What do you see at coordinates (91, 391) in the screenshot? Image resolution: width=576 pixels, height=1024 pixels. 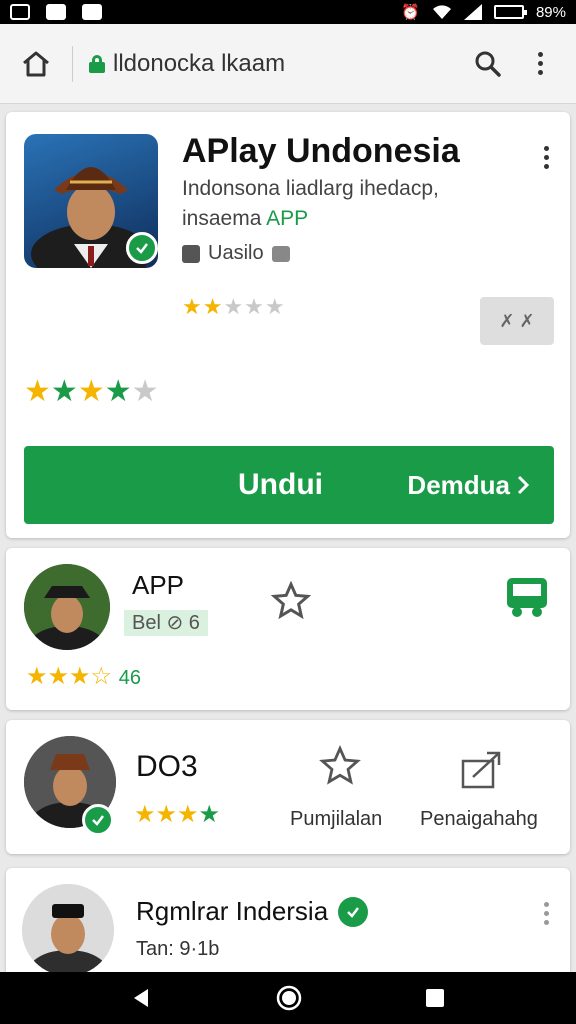 I see `big-rating: ★★★★★` at bounding box center [91, 391].